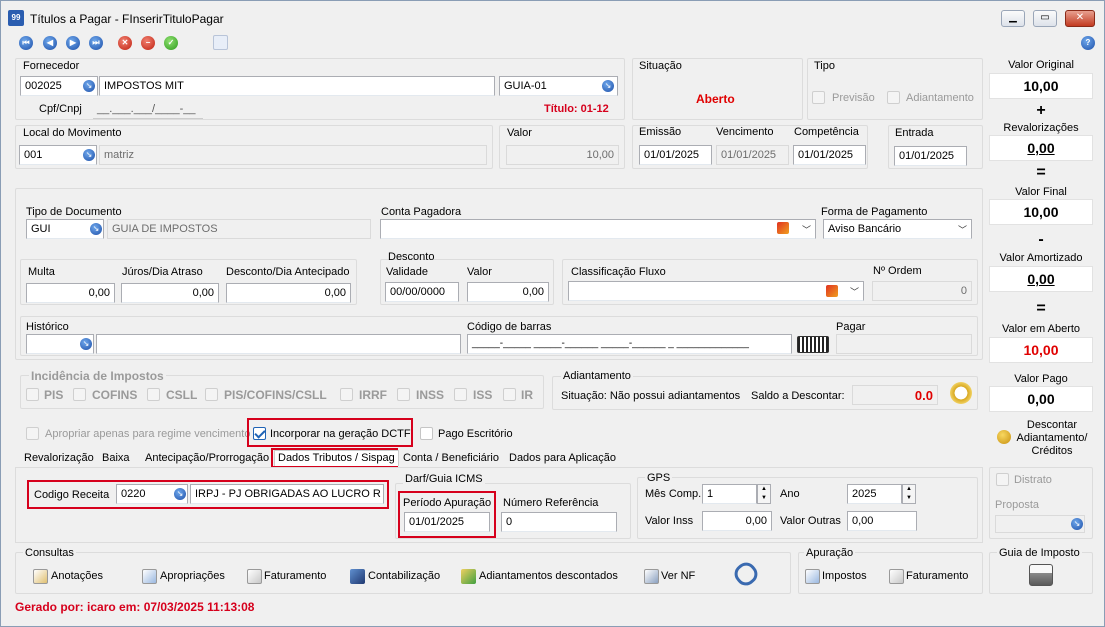  What do you see at coordinates (148, 109) in the screenshot?
I see `cpf-input: __.___.___/____-__` at bounding box center [148, 109].